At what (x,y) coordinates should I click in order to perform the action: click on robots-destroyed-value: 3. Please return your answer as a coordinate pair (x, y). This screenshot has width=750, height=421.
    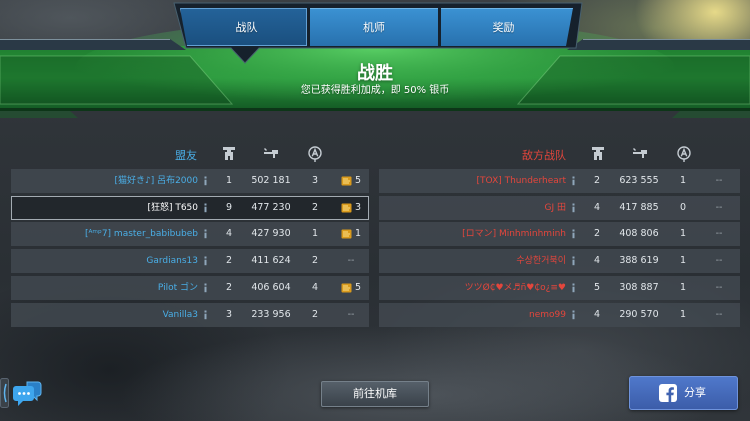
    Looking at the image, I should click on (229, 314).